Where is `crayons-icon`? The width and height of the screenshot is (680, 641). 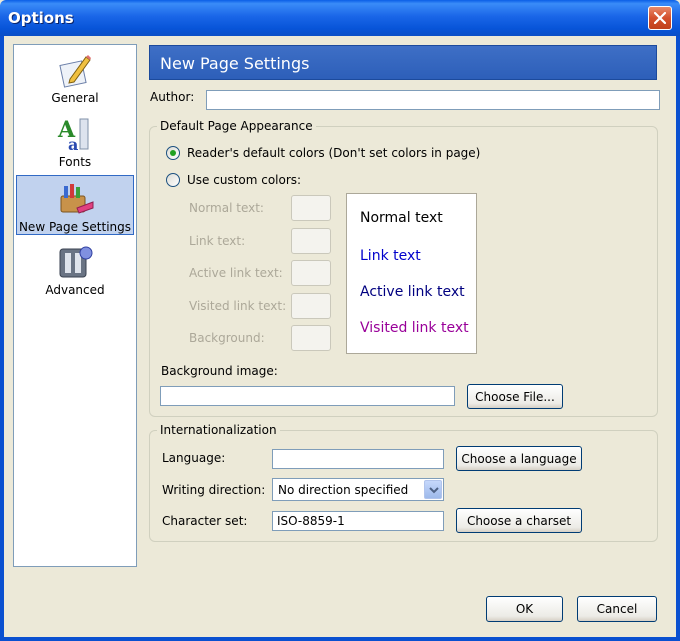
crayons-icon is located at coordinates (77, 199).